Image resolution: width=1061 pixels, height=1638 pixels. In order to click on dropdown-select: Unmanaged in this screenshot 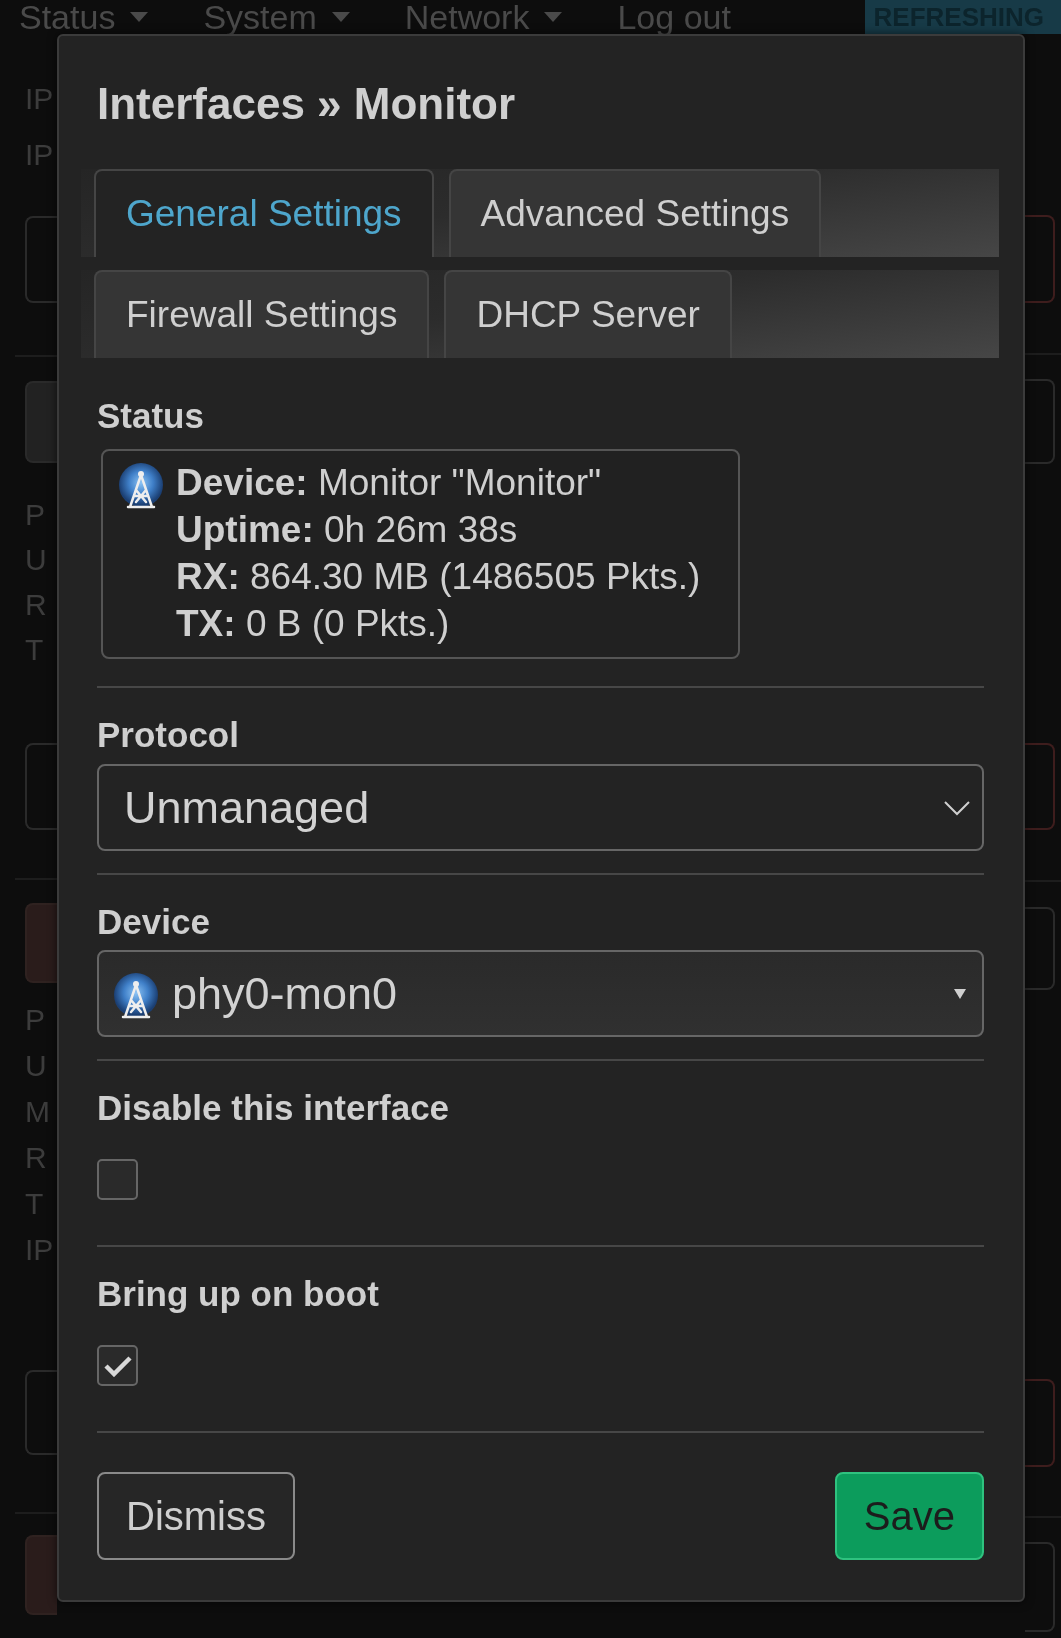, I will do `click(540, 807)`.